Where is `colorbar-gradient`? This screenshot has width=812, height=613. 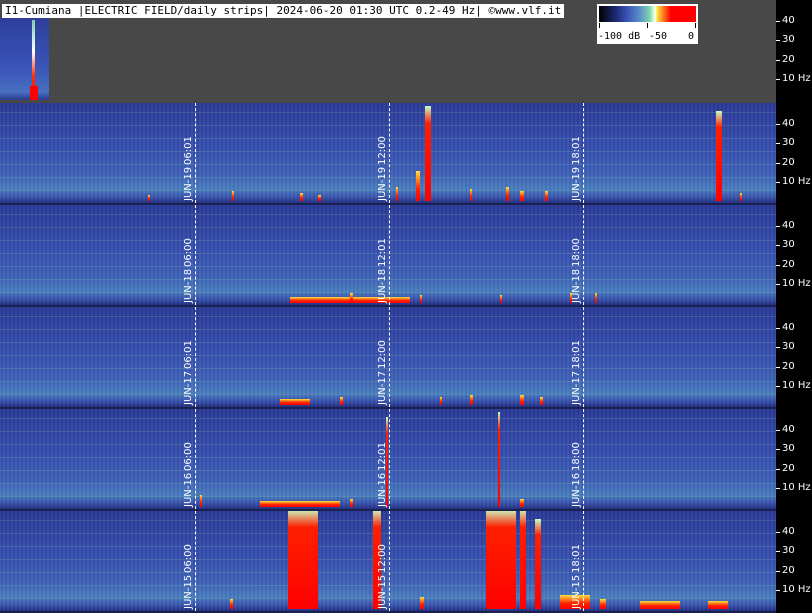
colorbar-gradient is located at coordinates (647, 14).